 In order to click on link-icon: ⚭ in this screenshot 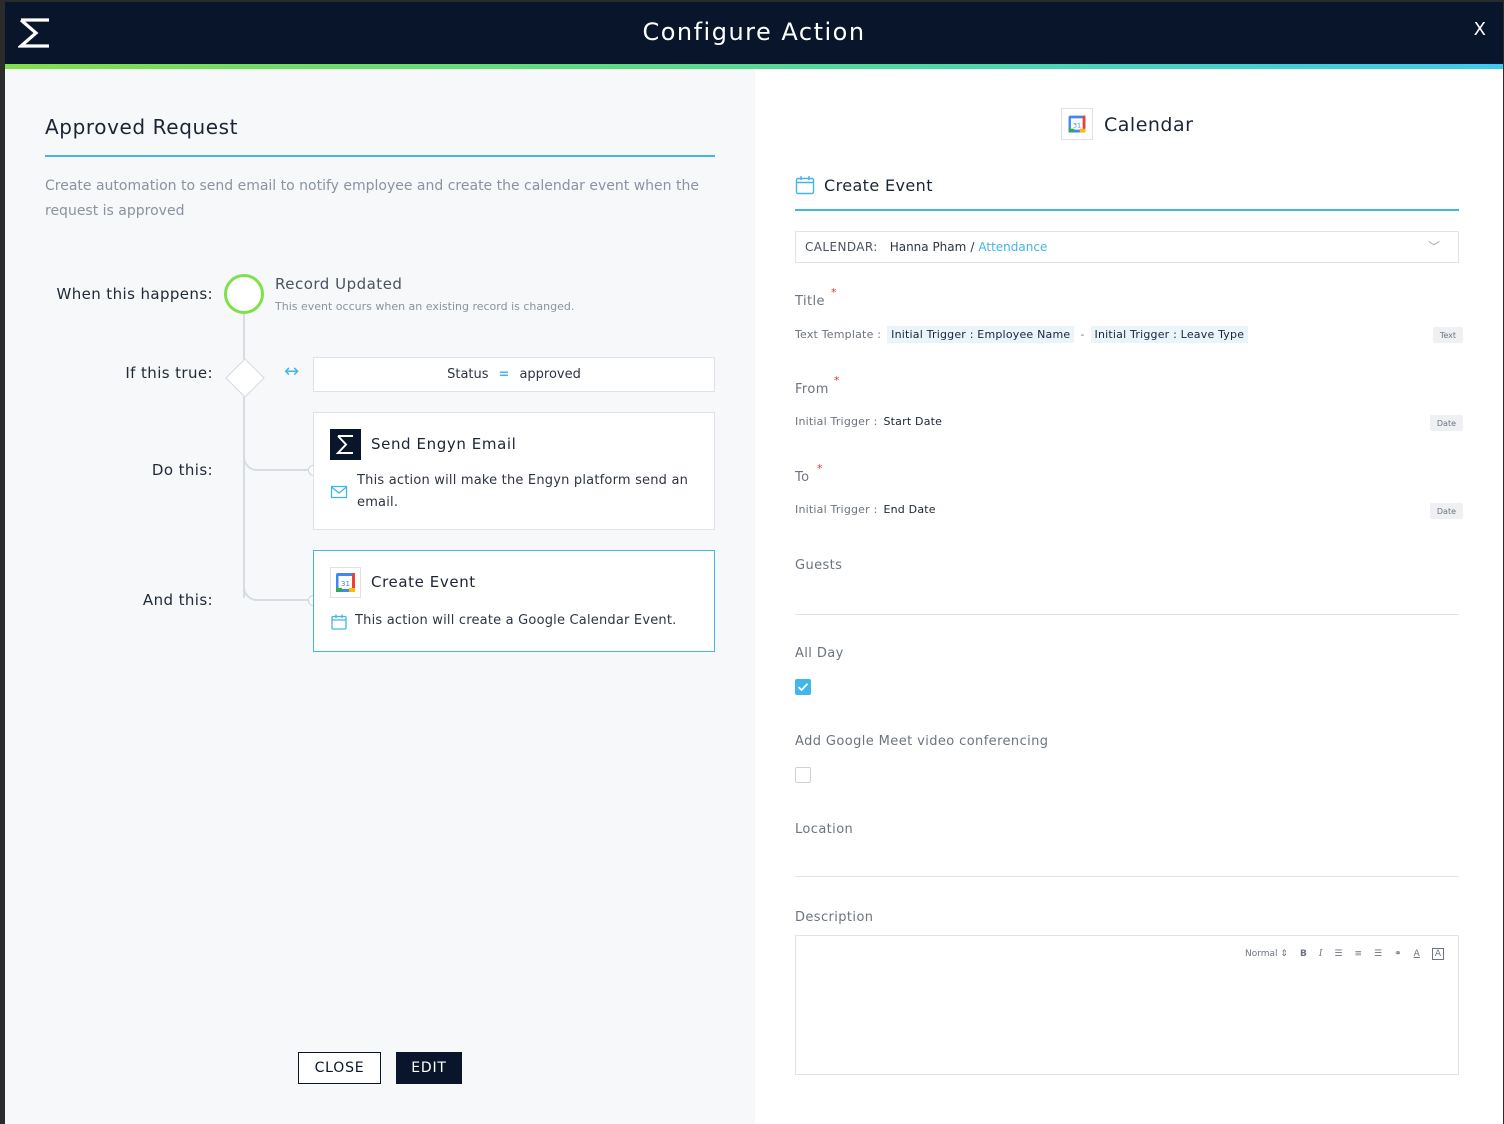, I will do `click(1398, 954)`.